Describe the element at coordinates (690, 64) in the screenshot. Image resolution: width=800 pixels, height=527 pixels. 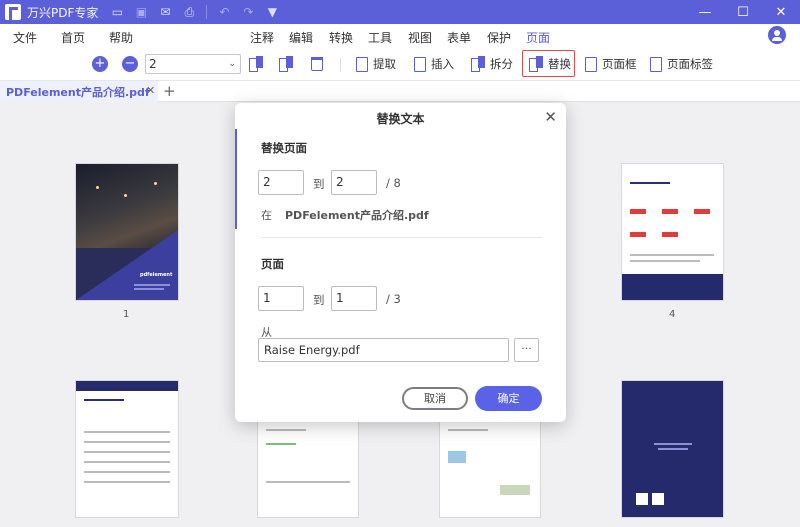
I see `page-label-label: 页面标签` at that location.